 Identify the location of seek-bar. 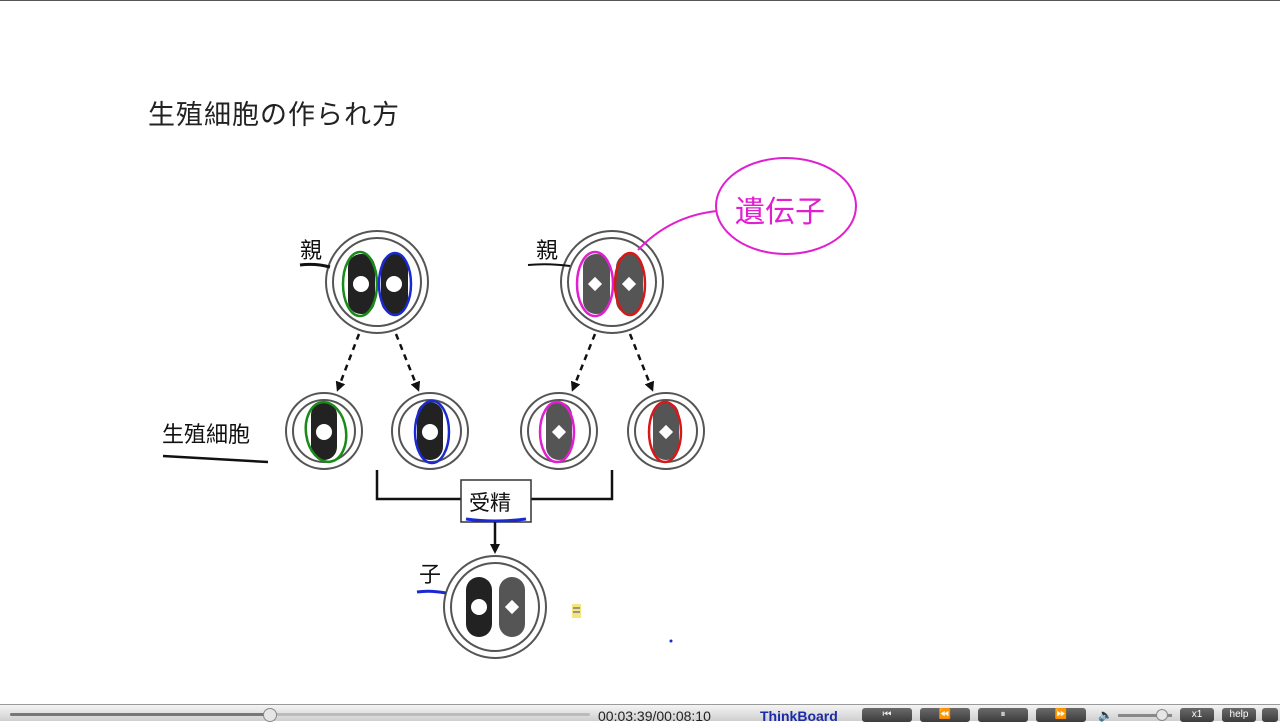
(300, 715).